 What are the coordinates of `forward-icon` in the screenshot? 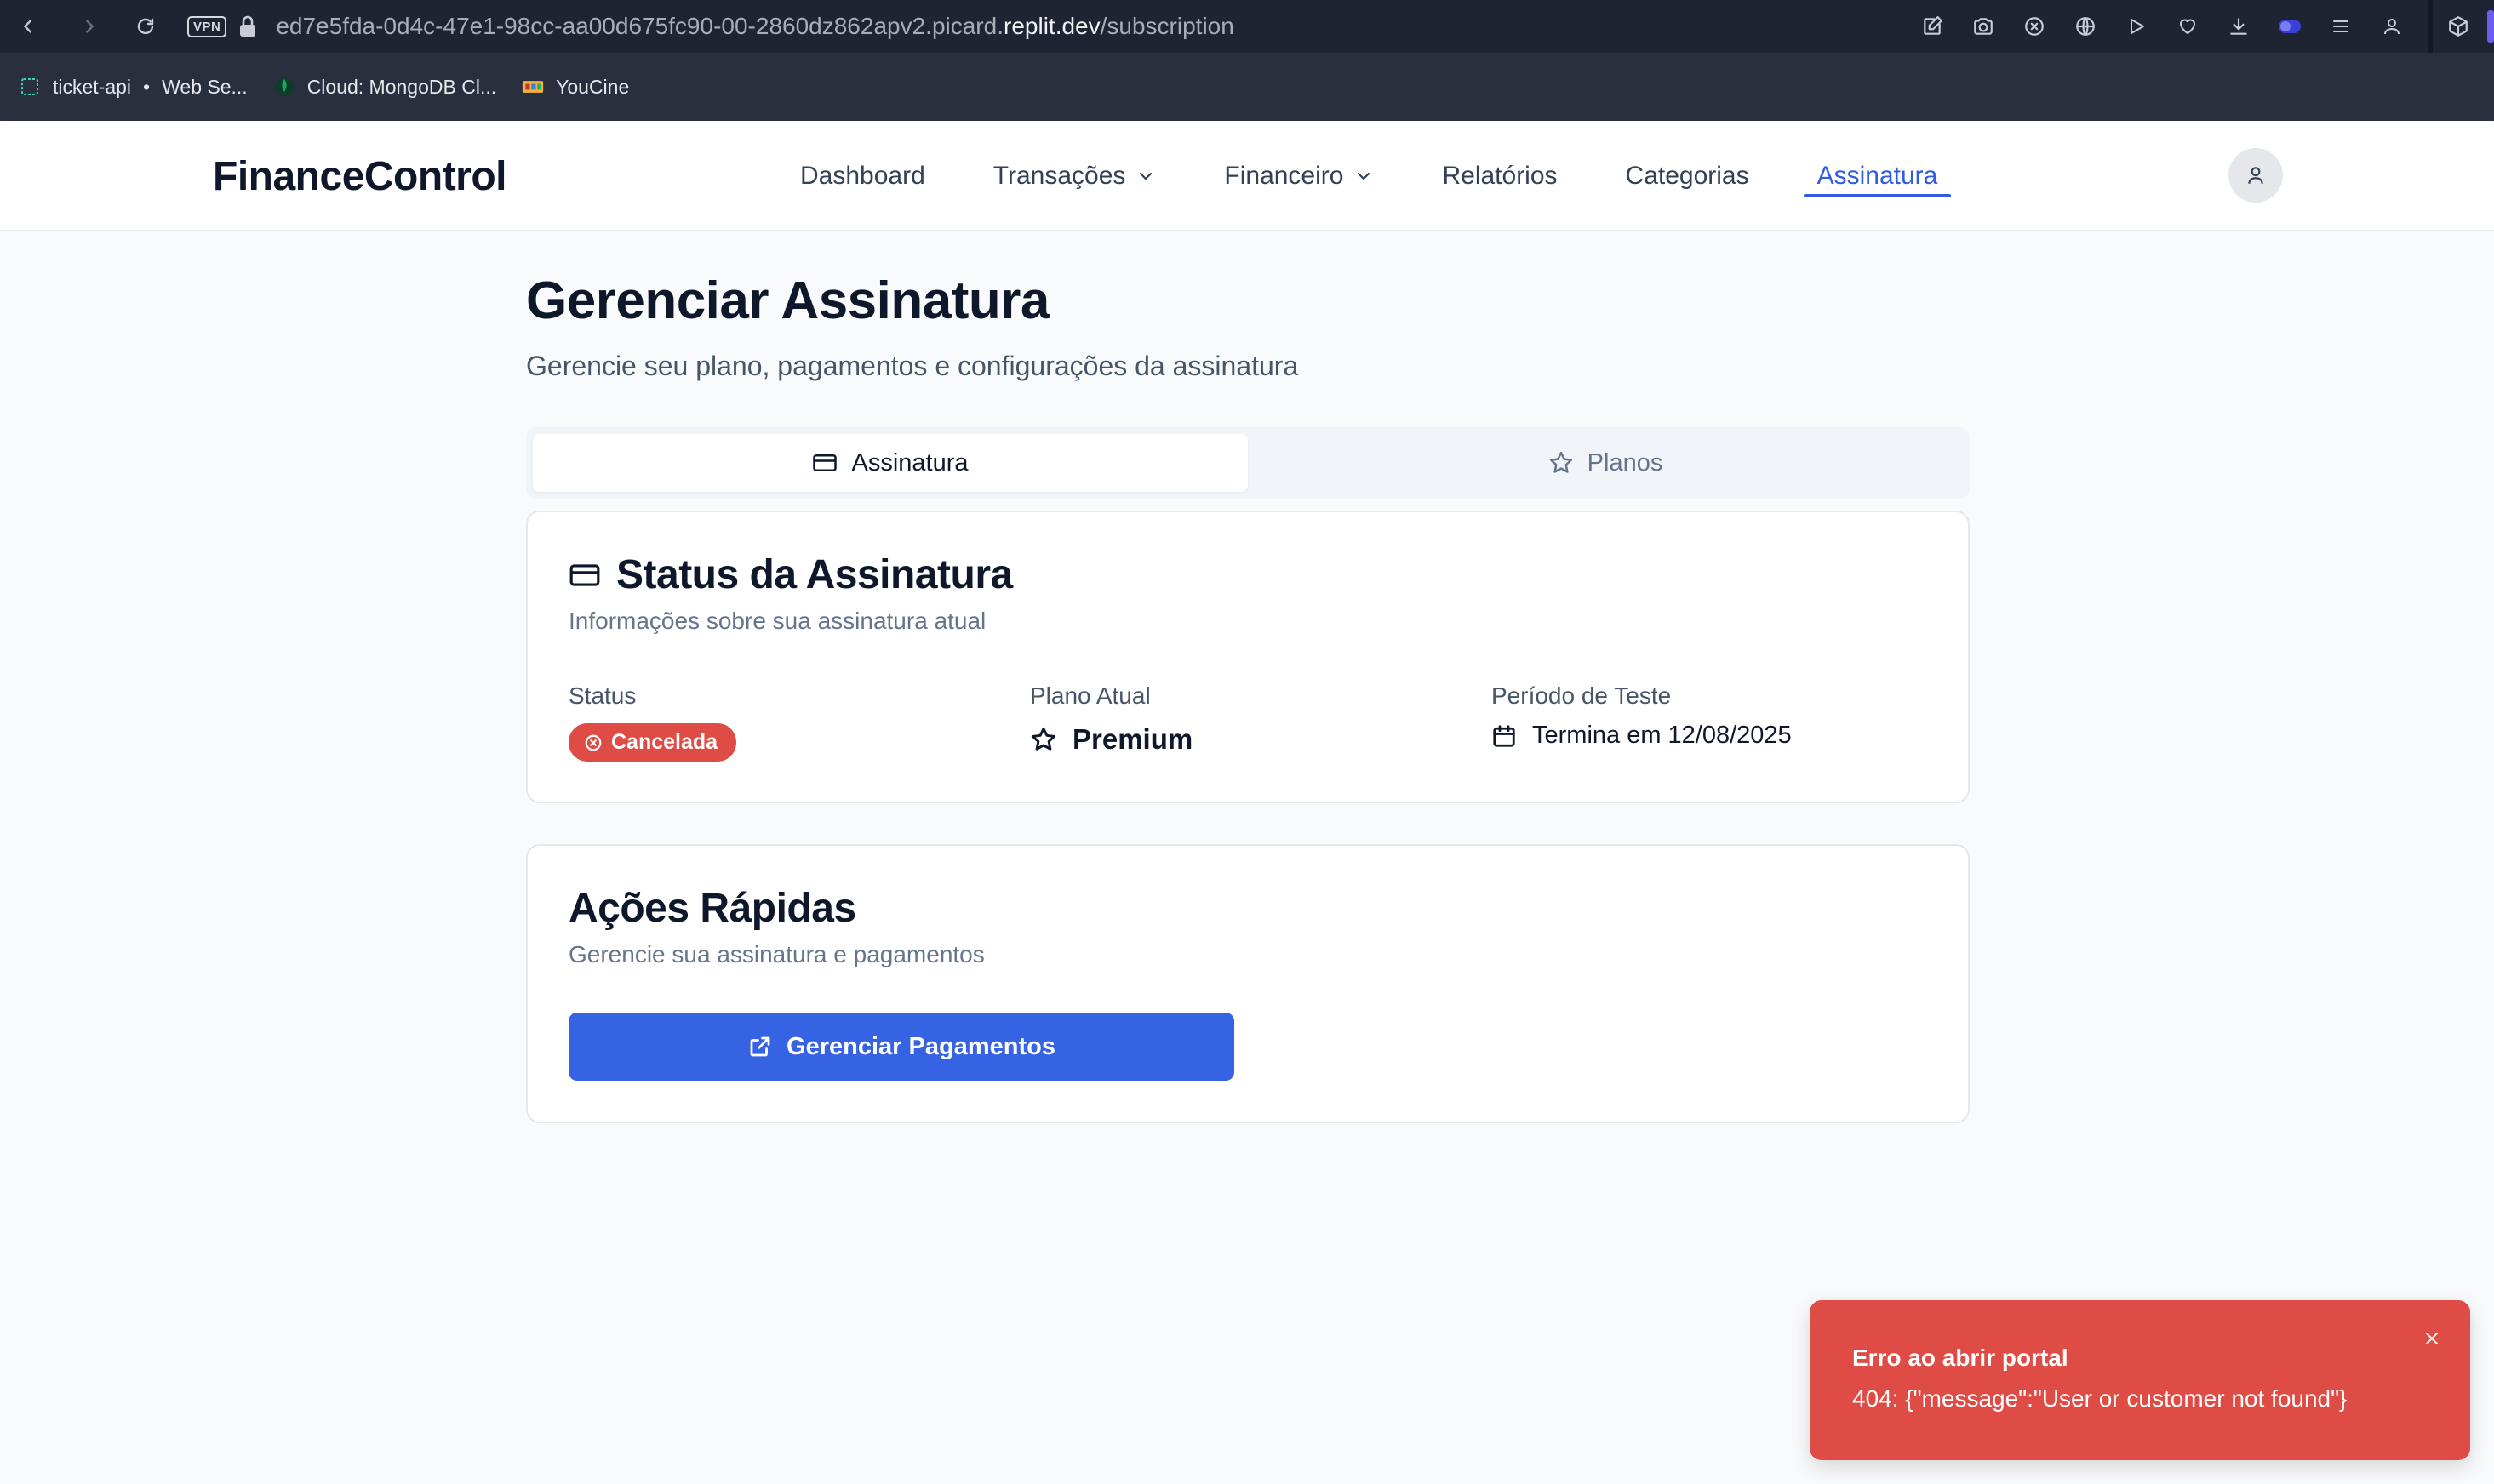 It's located at (90, 26).